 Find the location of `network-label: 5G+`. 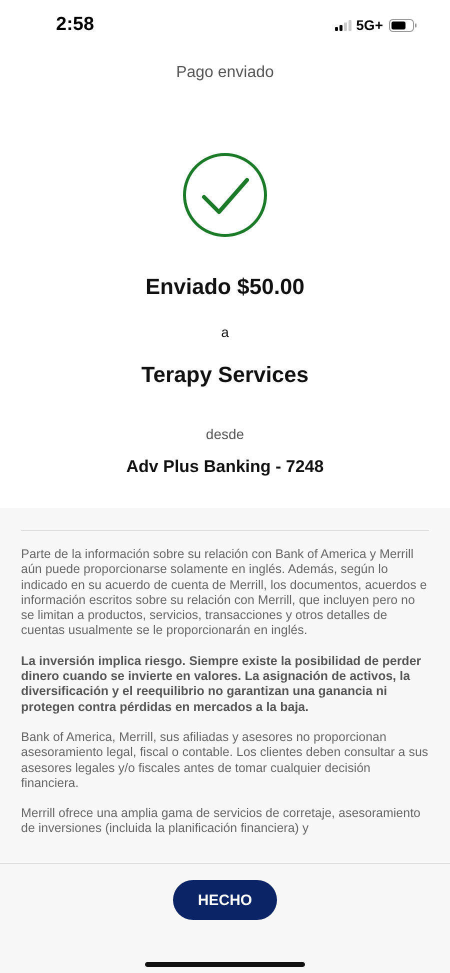

network-label: 5G+ is located at coordinates (369, 25).